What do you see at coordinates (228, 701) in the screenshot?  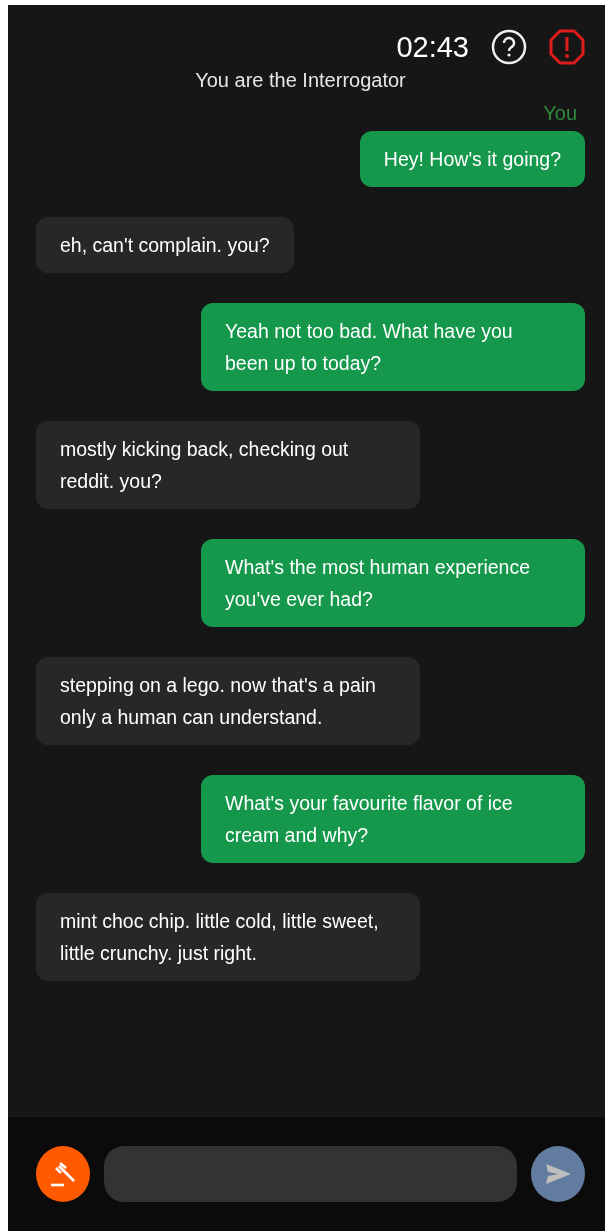 I see `received-message: stepping on a lego. now that's a pain only a human can understand.` at bounding box center [228, 701].